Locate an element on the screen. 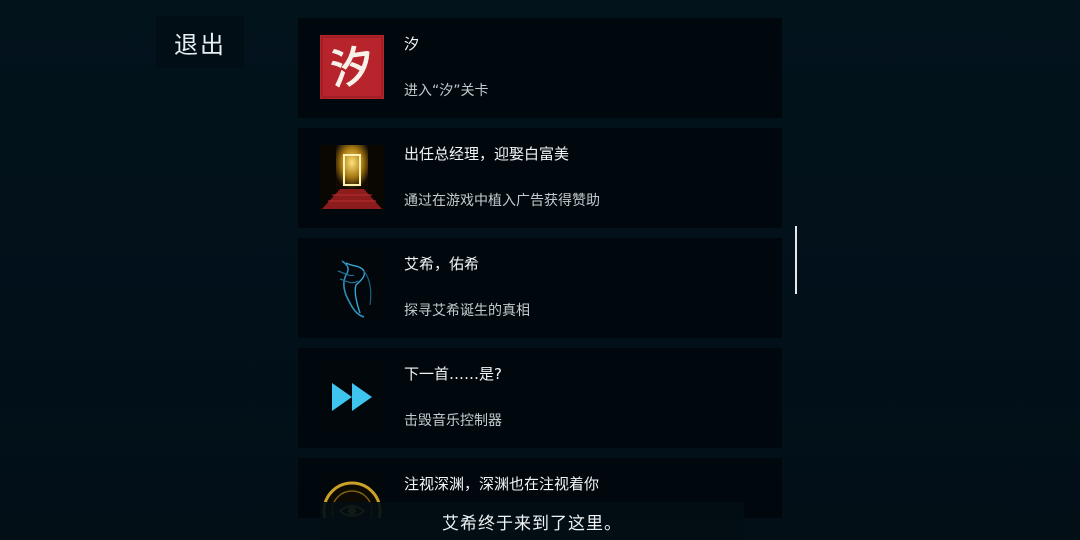  achievement-title: 下一首……是? is located at coordinates (453, 374).